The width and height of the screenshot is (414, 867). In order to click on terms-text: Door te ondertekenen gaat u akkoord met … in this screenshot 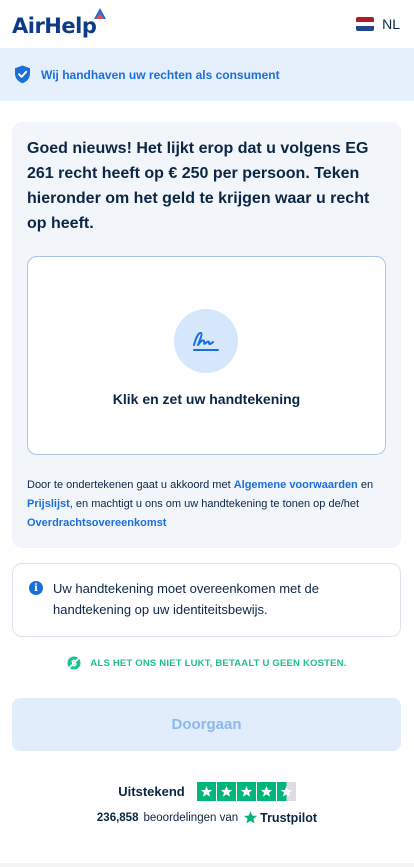, I will do `click(204, 504)`.